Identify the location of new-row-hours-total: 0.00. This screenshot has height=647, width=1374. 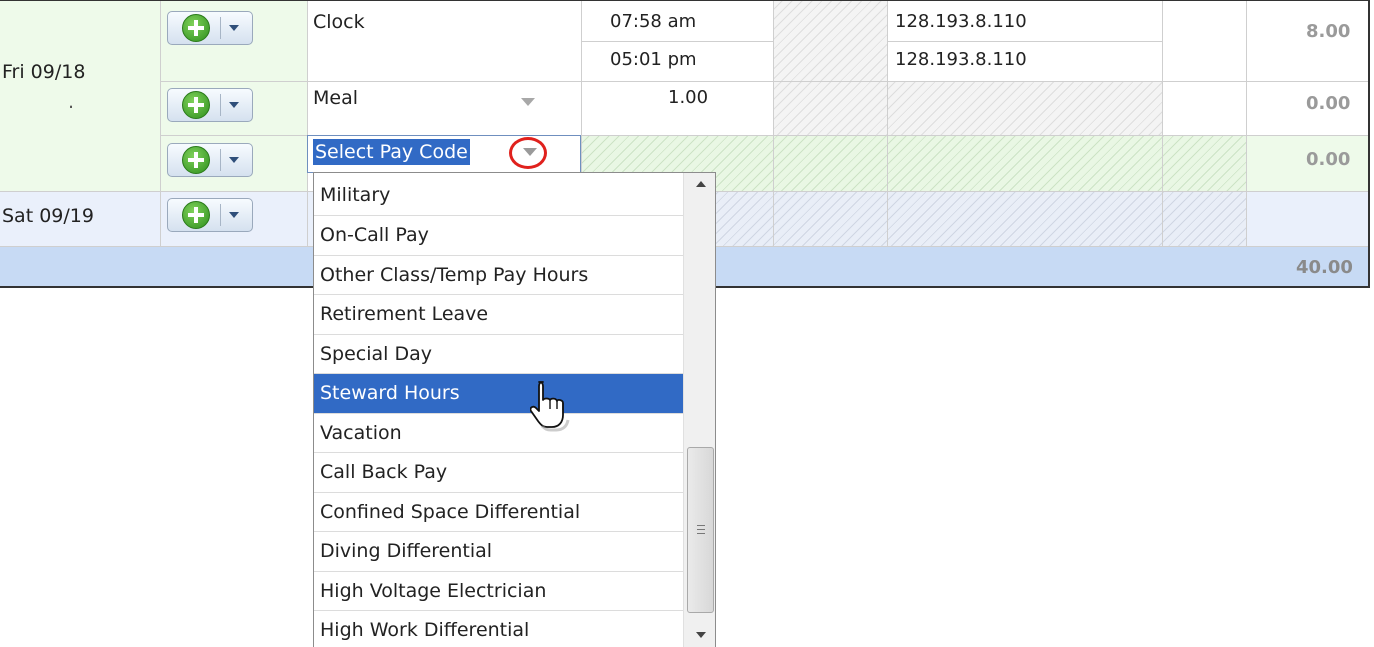
(1328, 159).